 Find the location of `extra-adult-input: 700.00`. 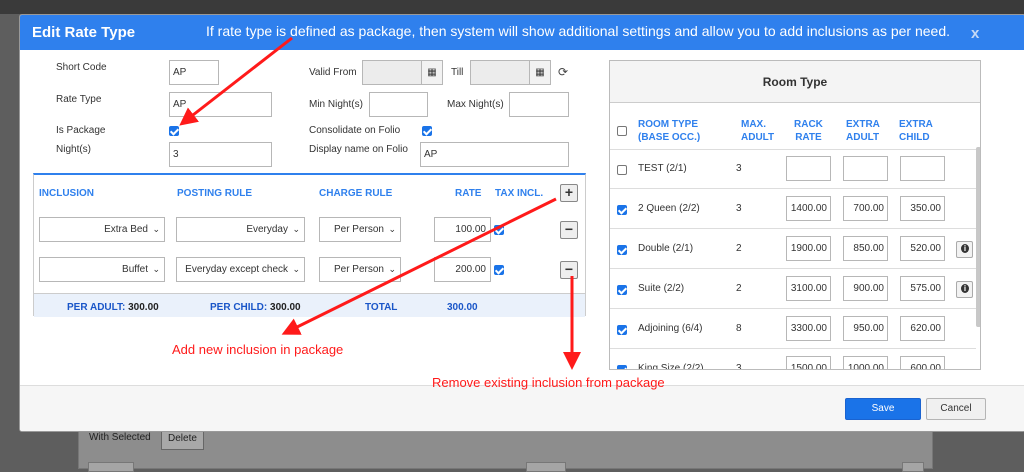

extra-adult-input: 700.00 is located at coordinates (865, 208).